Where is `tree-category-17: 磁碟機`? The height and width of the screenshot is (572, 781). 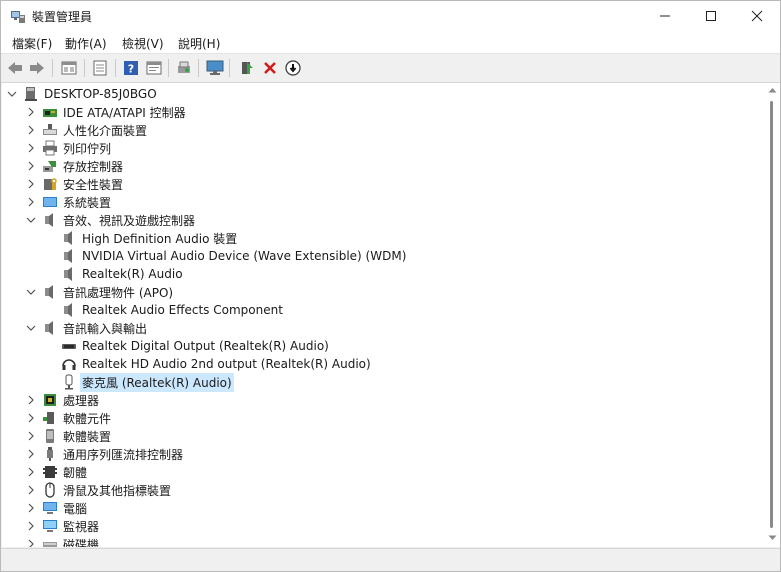 tree-category-17: 磁碟機 is located at coordinates (62, 541).